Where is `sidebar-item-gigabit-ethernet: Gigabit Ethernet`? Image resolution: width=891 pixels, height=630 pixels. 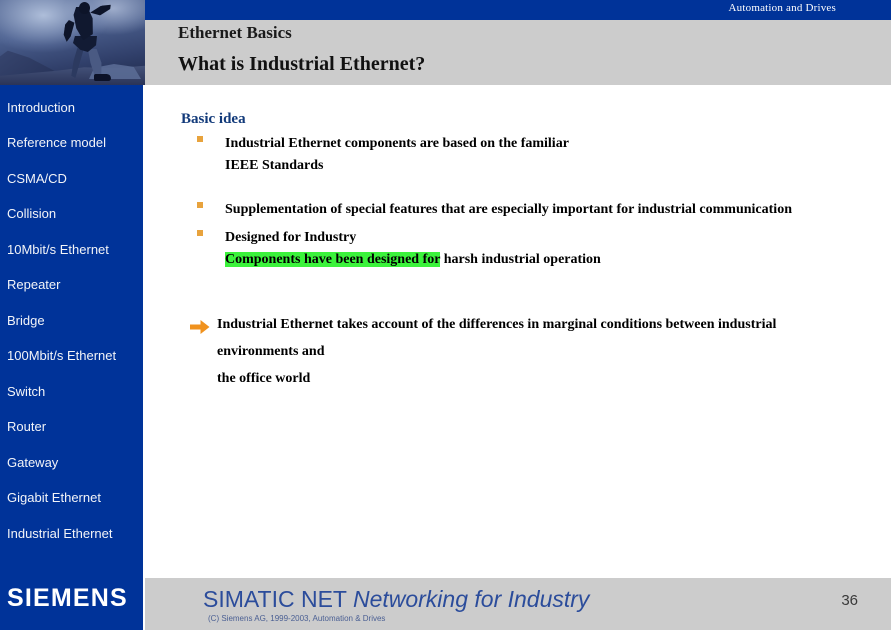
sidebar-item-gigabit-ethernet: Gigabit Ethernet is located at coordinates (54, 497).